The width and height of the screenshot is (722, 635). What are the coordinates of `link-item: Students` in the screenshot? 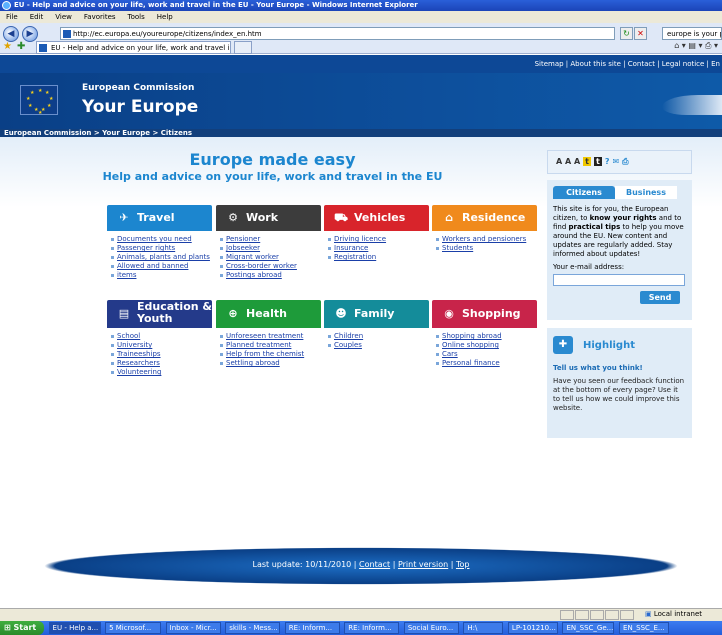 It's located at (486, 248).